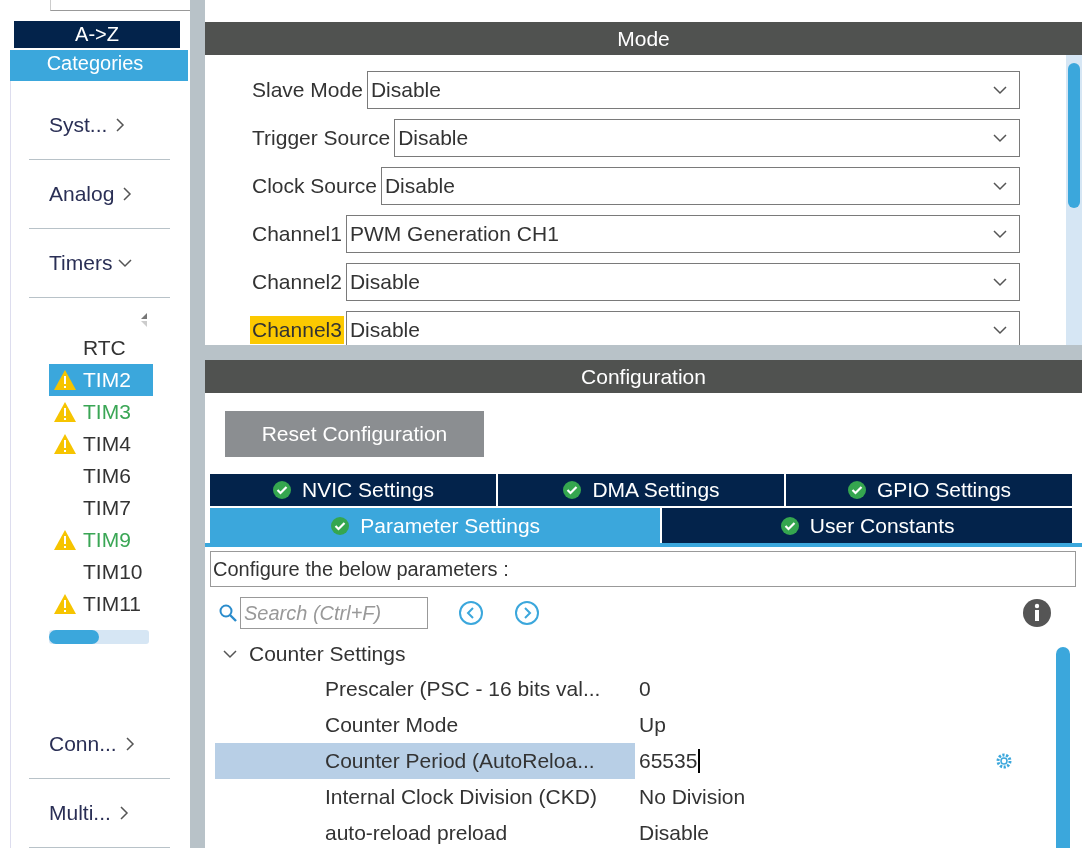 This screenshot has height=848, width=1082. What do you see at coordinates (527, 613) in the screenshot?
I see `next-button` at bounding box center [527, 613].